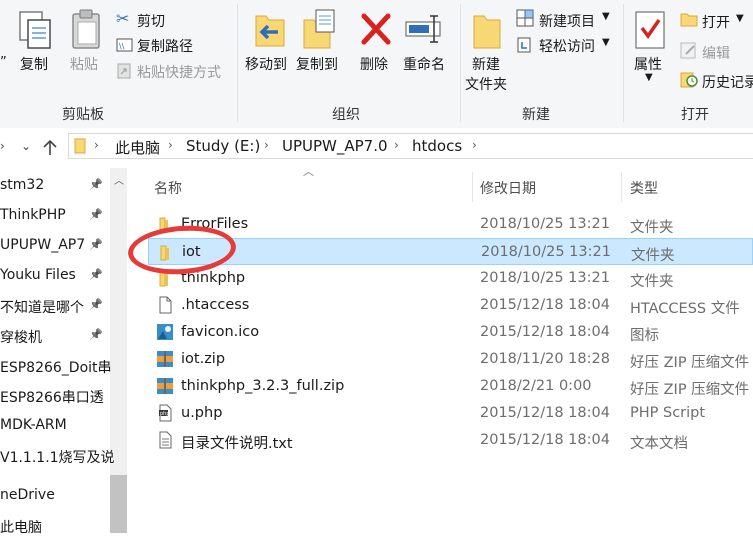 This screenshot has height=537, width=753. What do you see at coordinates (727, 82) in the screenshot?
I see `history-button: 历史记录` at bounding box center [727, 82].